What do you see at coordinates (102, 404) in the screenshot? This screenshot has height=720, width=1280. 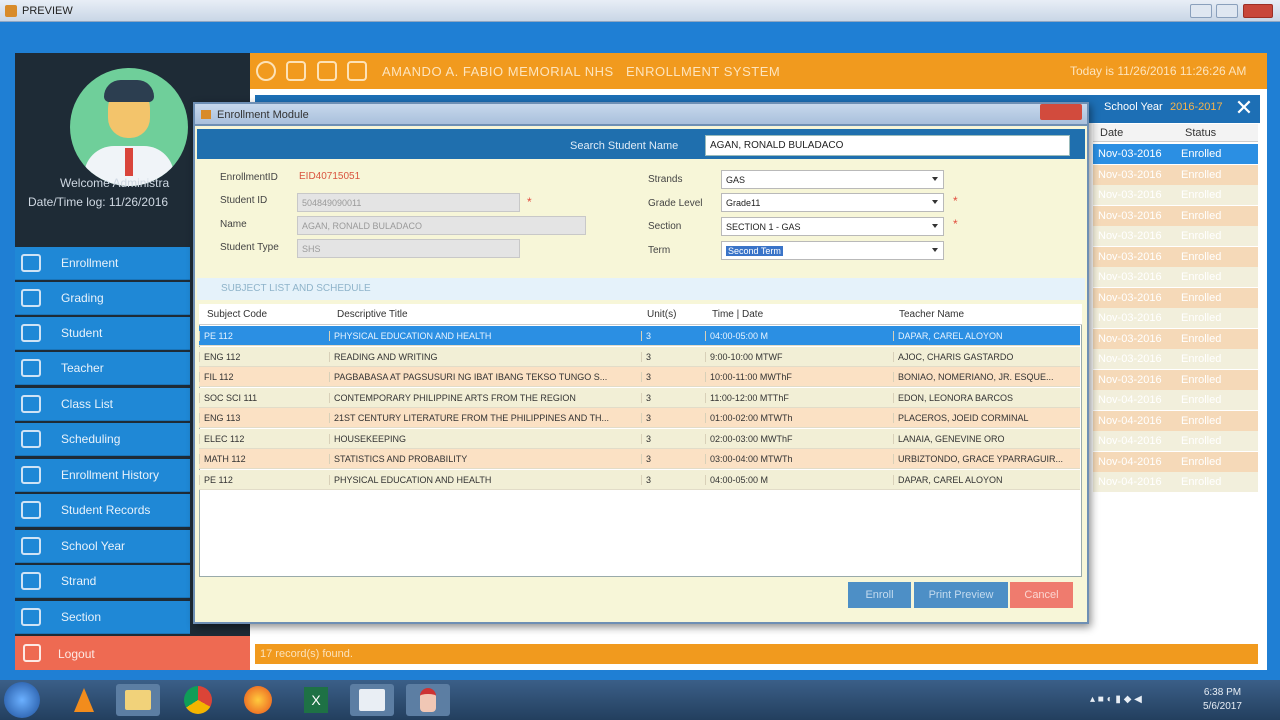 I see `sidebar-item-class-list: Class List` at bounding box center [102, 404].